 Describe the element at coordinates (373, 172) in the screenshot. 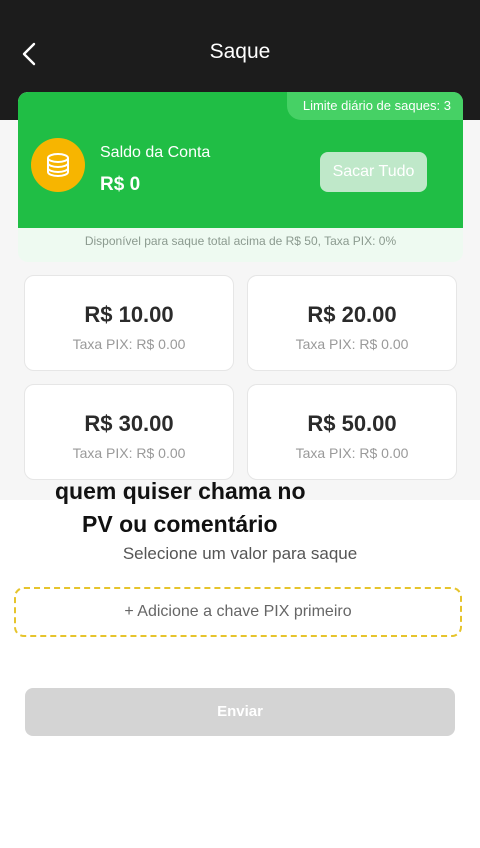

I see `withdraw-all-button: Sacar Tudo` at that location.